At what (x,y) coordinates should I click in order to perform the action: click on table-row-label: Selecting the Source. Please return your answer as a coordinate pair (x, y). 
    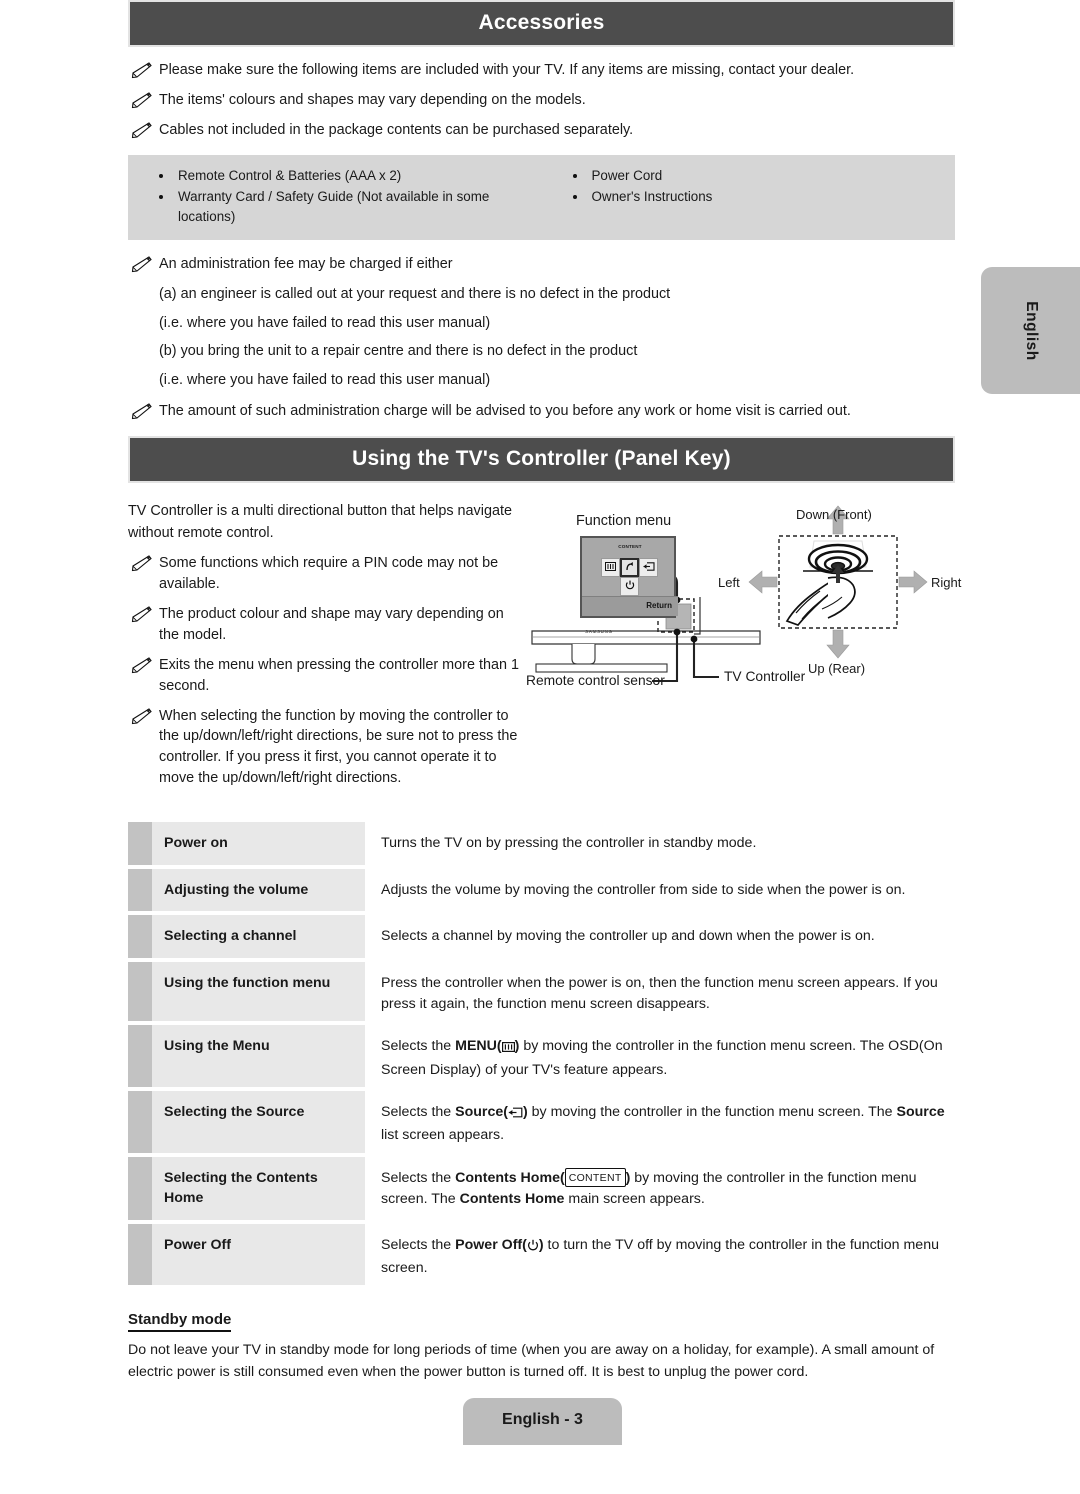
    Looking at the image, I should click on (246, 1122).